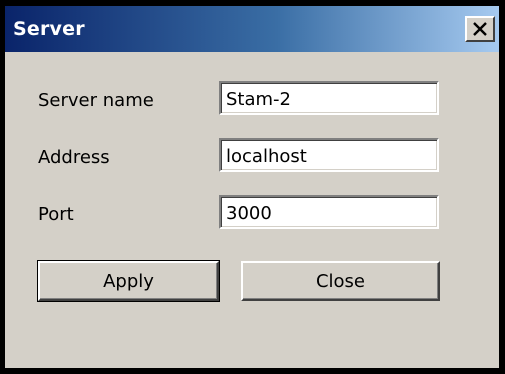 This screenshot has height=374, width=505. I want to click on address-label: Address, so click(74, 157).